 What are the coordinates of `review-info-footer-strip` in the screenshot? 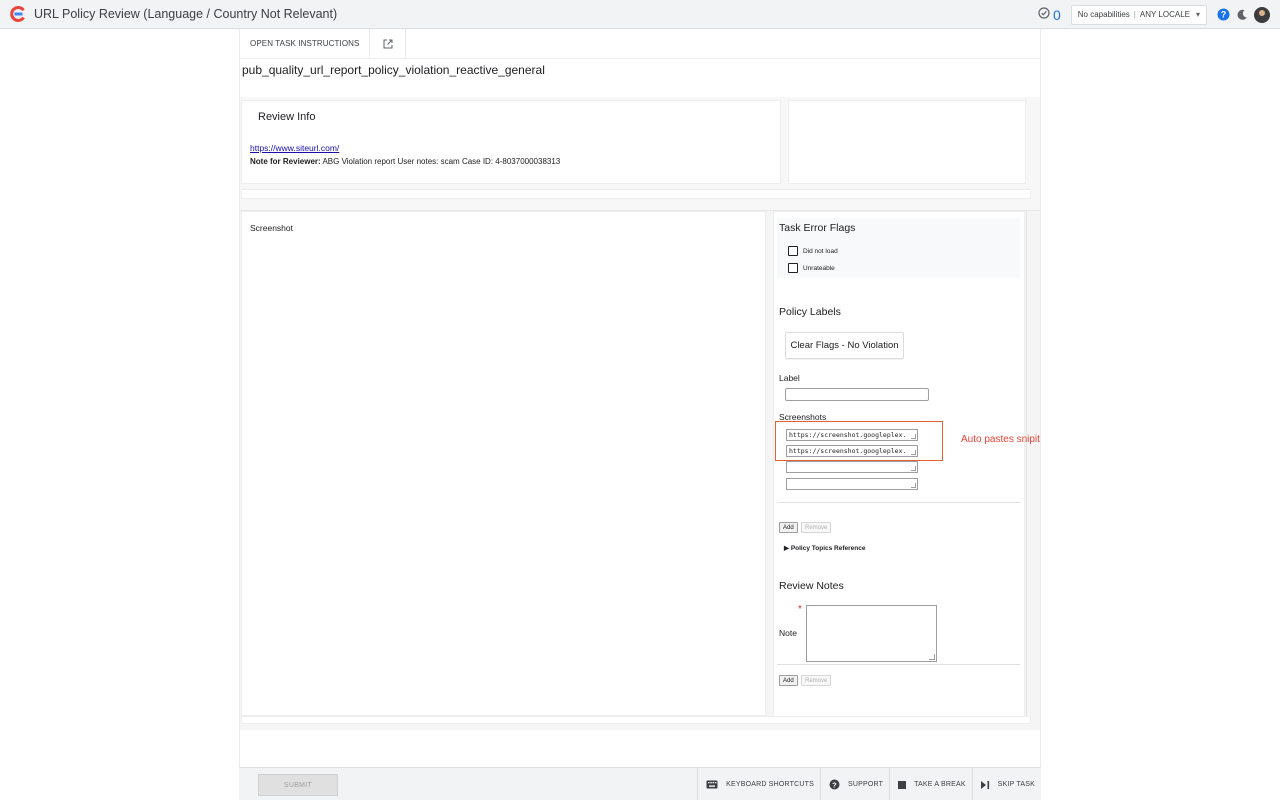 It's located at (636, 194).